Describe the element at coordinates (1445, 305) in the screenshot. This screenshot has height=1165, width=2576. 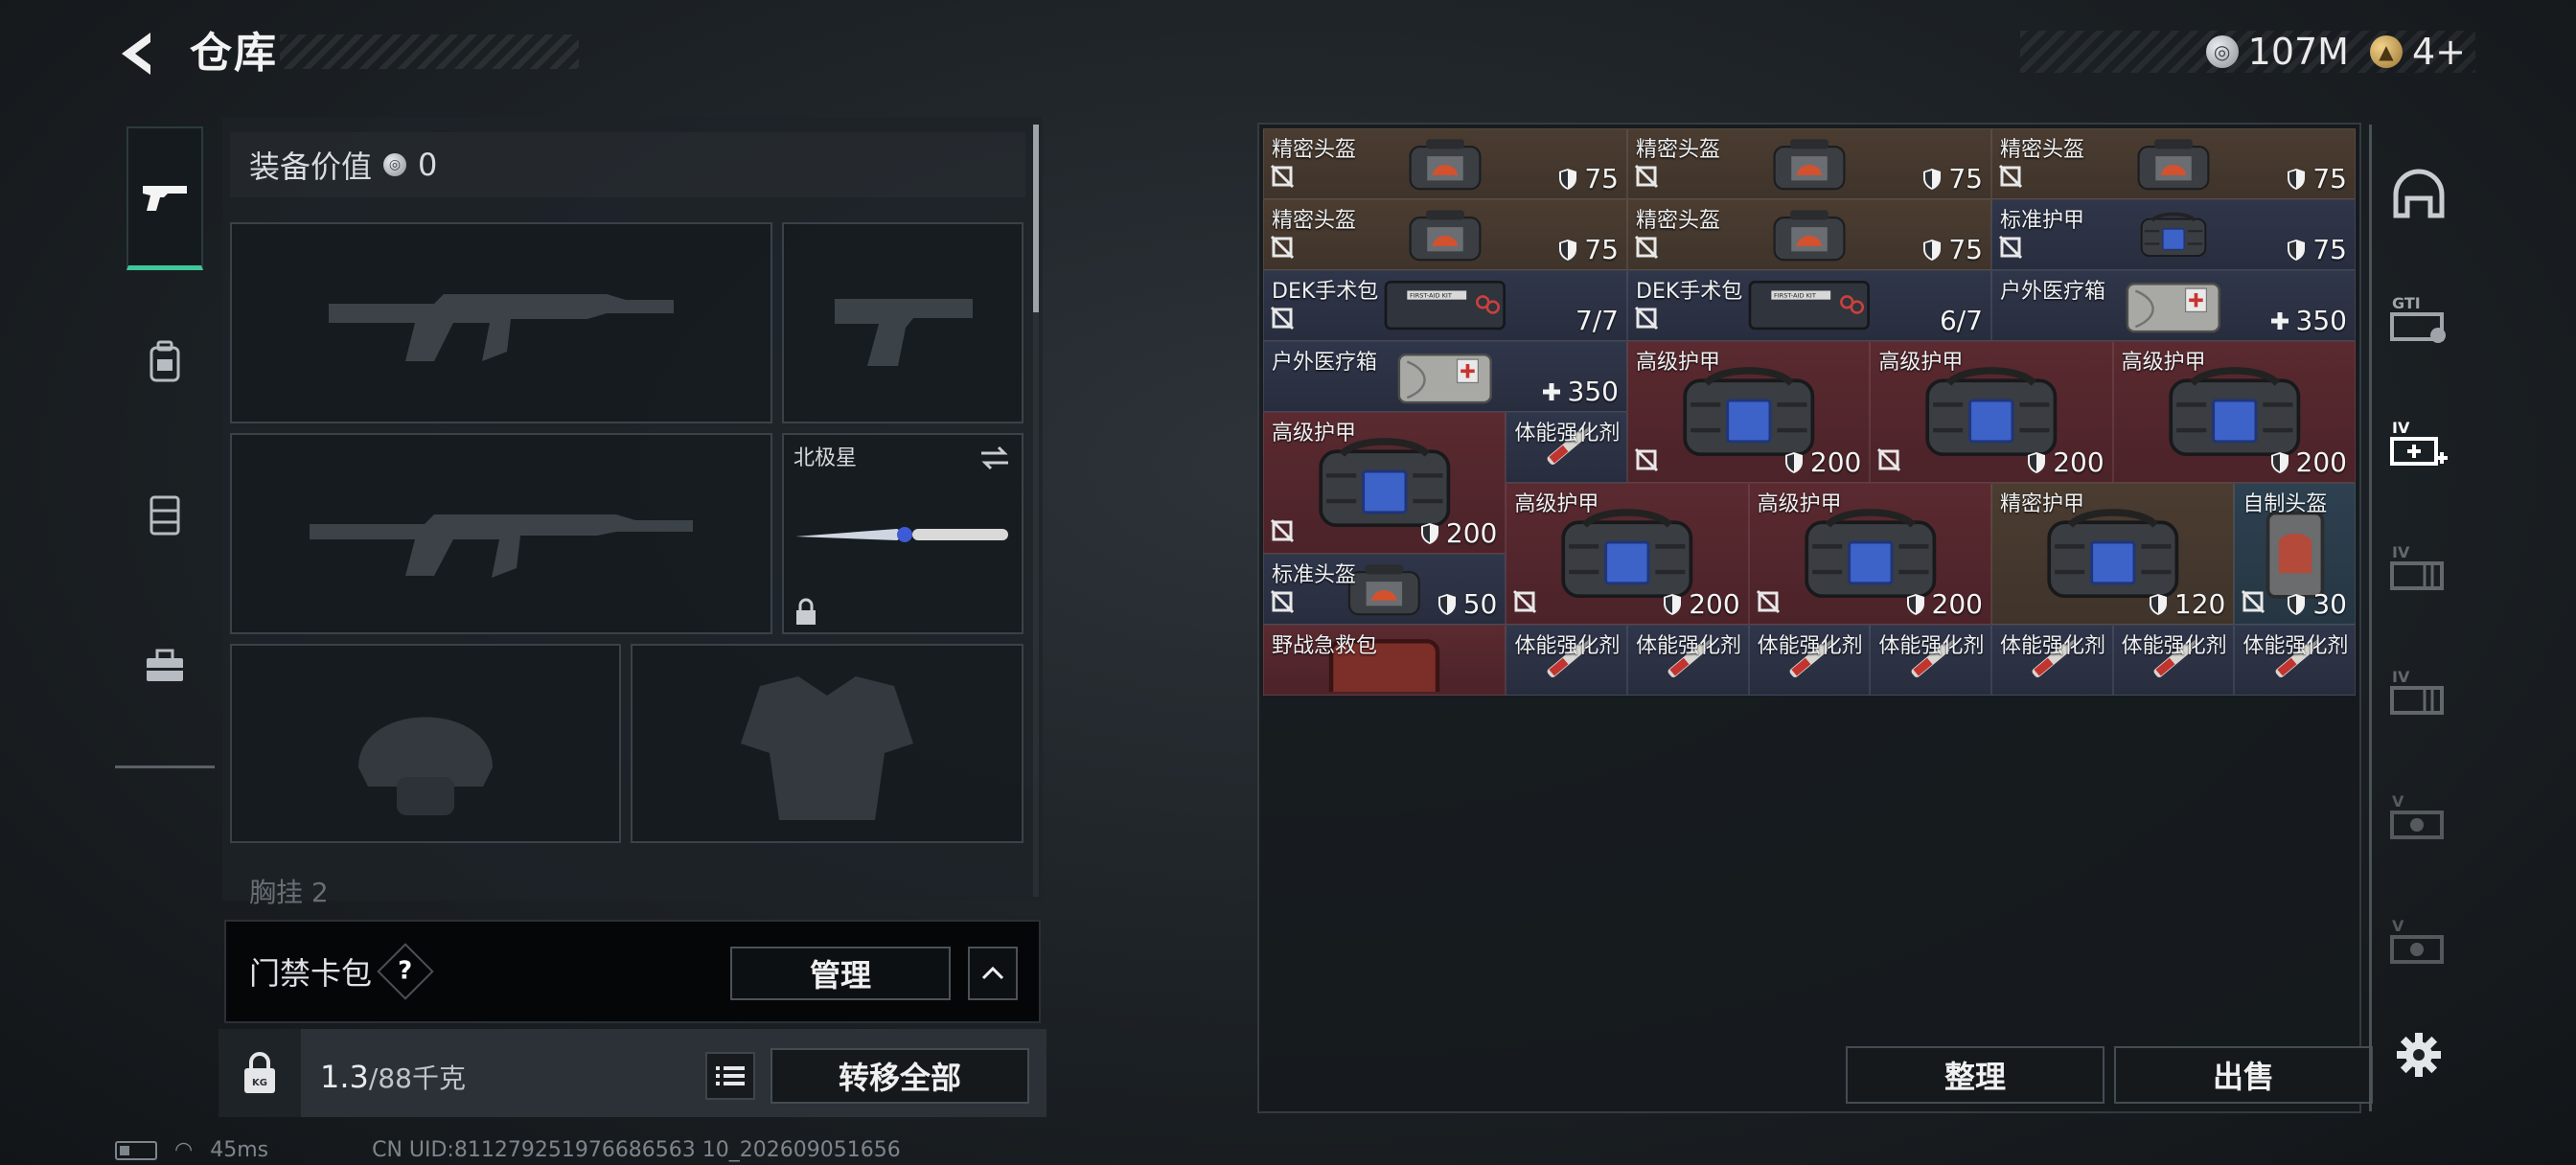
I see `inventory-item: FIRST-AID KIT DEK手术包 7/7` at that location.